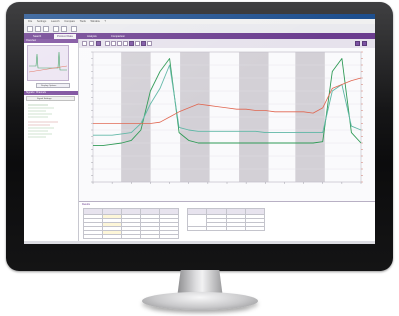 The width and height of the screenshot is (399, 316). Describe the element at coordinates (46, 28) in the screenshot. I see `save-button` at that location.